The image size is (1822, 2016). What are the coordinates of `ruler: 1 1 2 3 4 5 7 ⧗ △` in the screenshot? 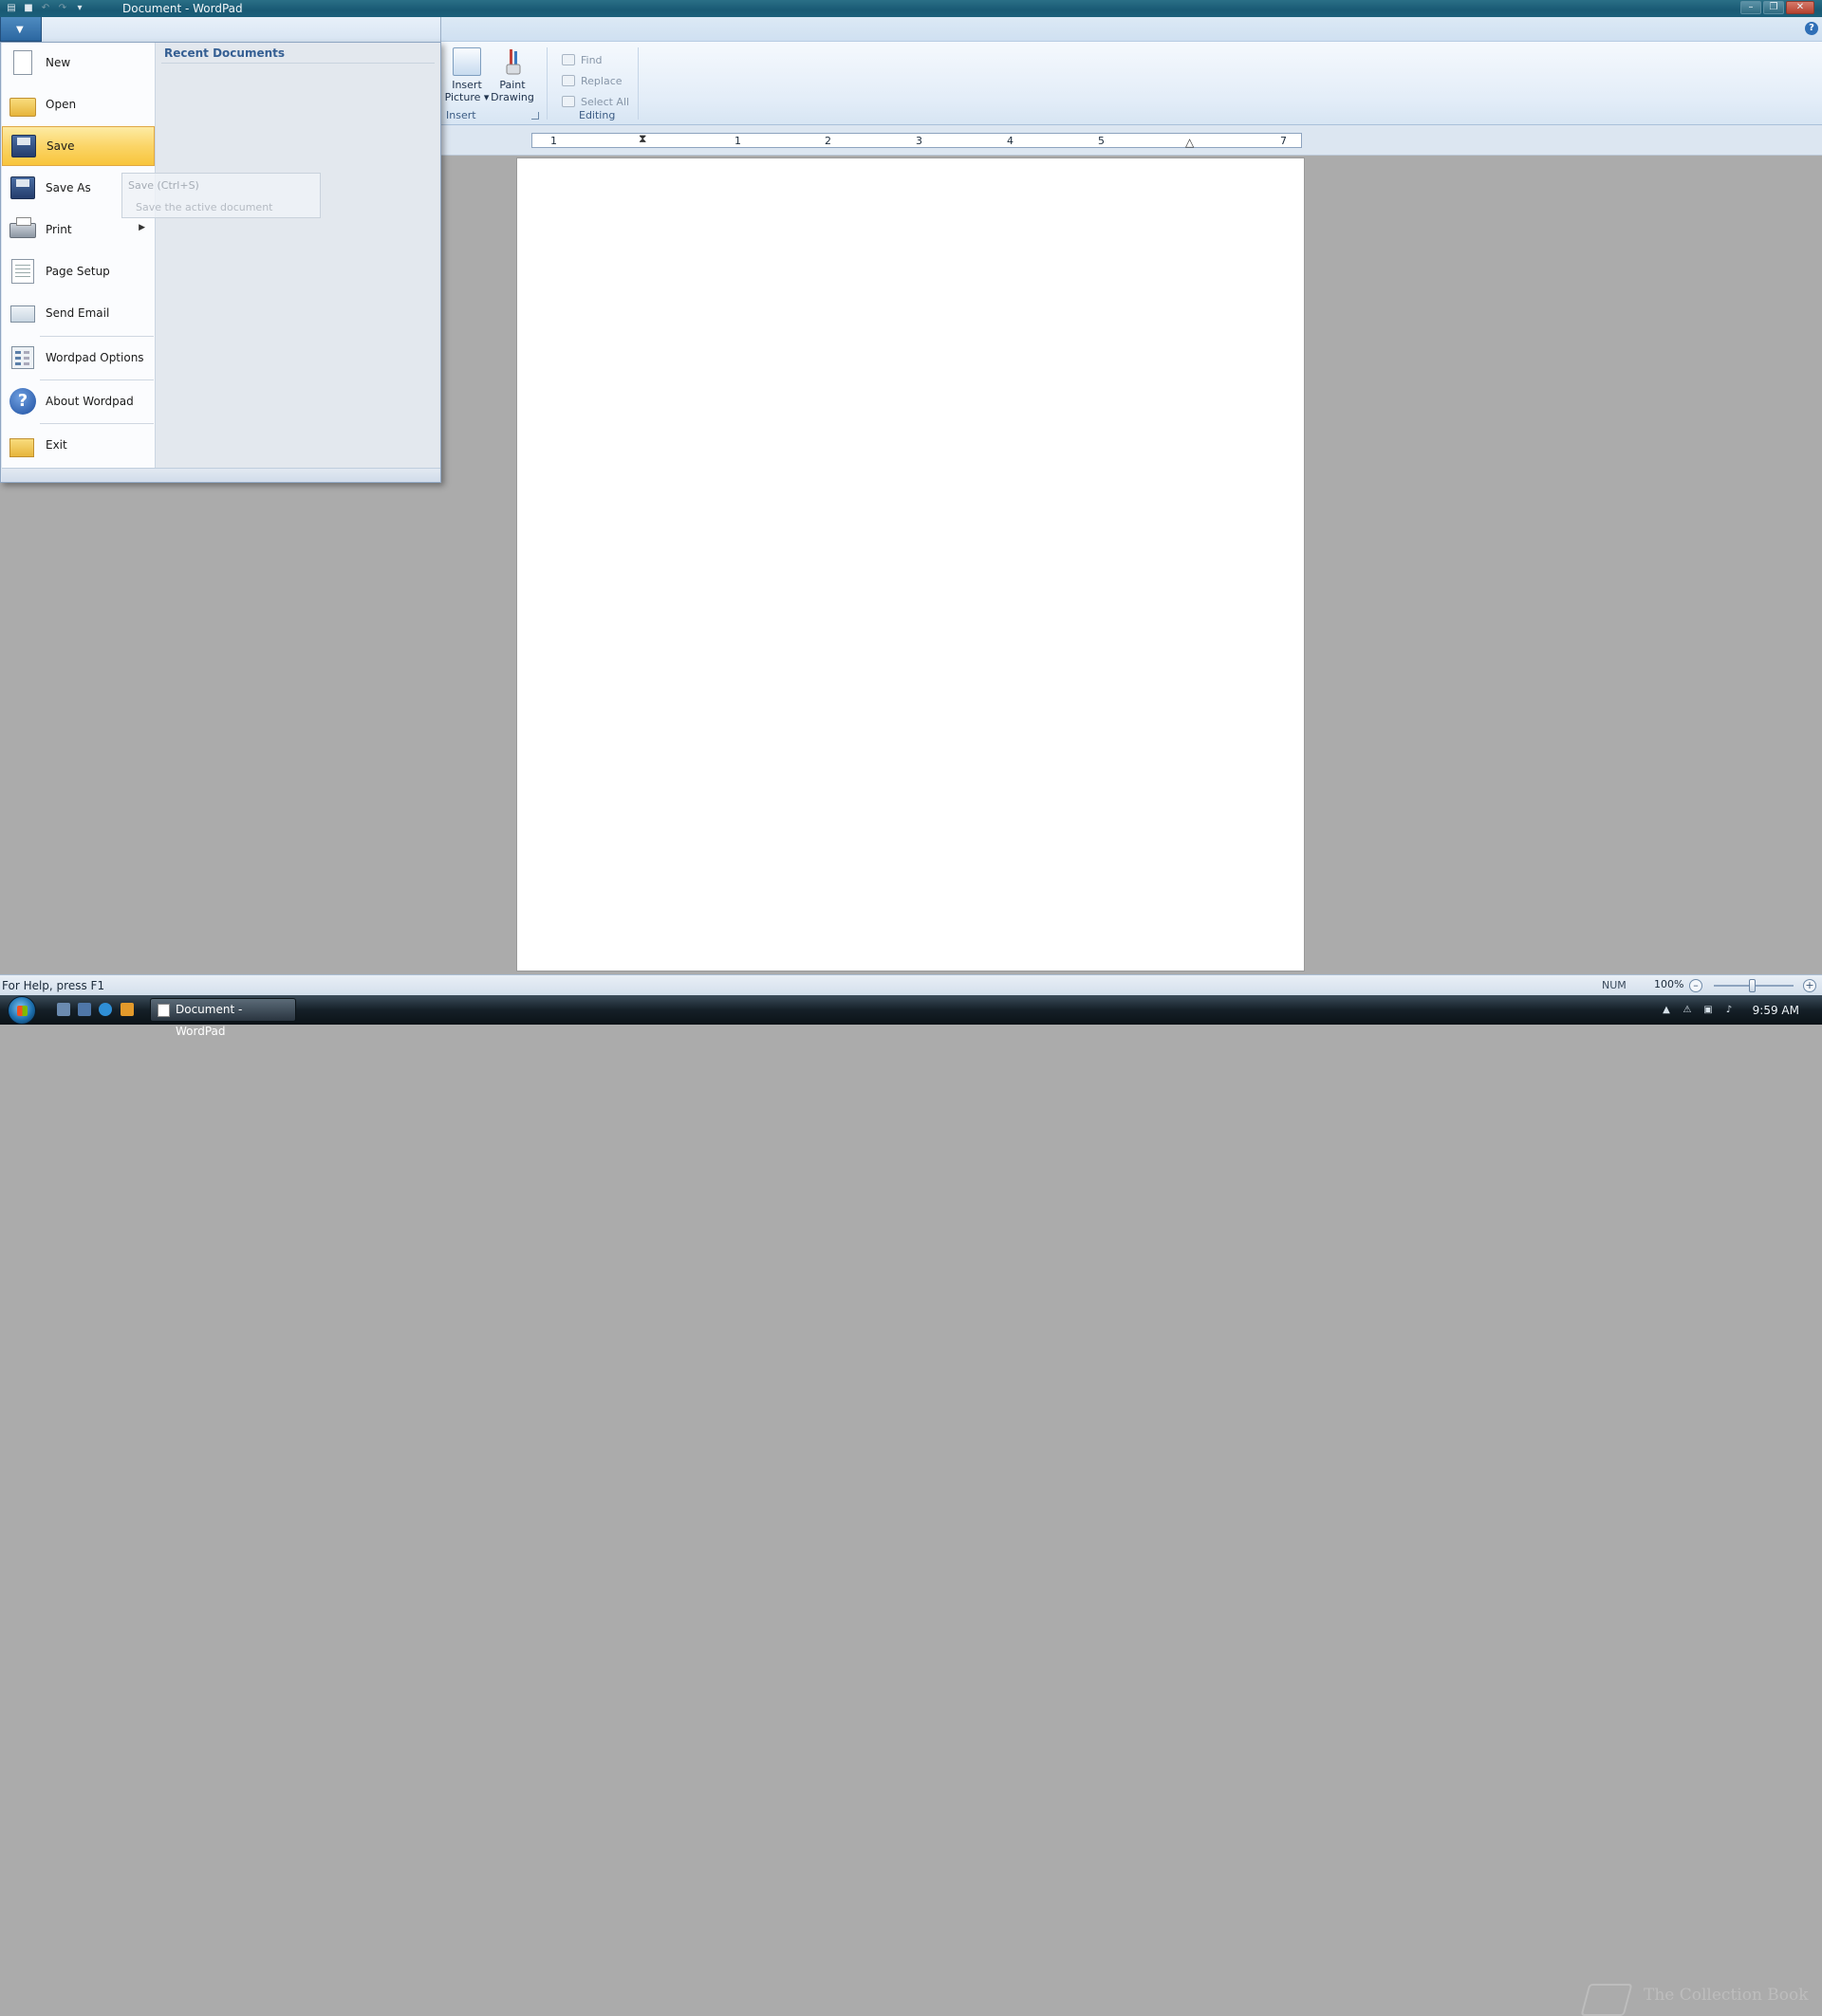 It's located at (916, 140).